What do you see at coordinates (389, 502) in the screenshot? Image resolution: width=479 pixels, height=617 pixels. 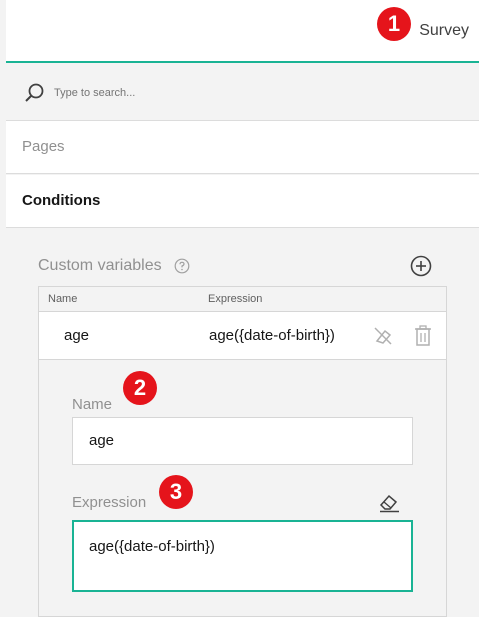 I see `eraser-icon` at bounding box center [389, 502].